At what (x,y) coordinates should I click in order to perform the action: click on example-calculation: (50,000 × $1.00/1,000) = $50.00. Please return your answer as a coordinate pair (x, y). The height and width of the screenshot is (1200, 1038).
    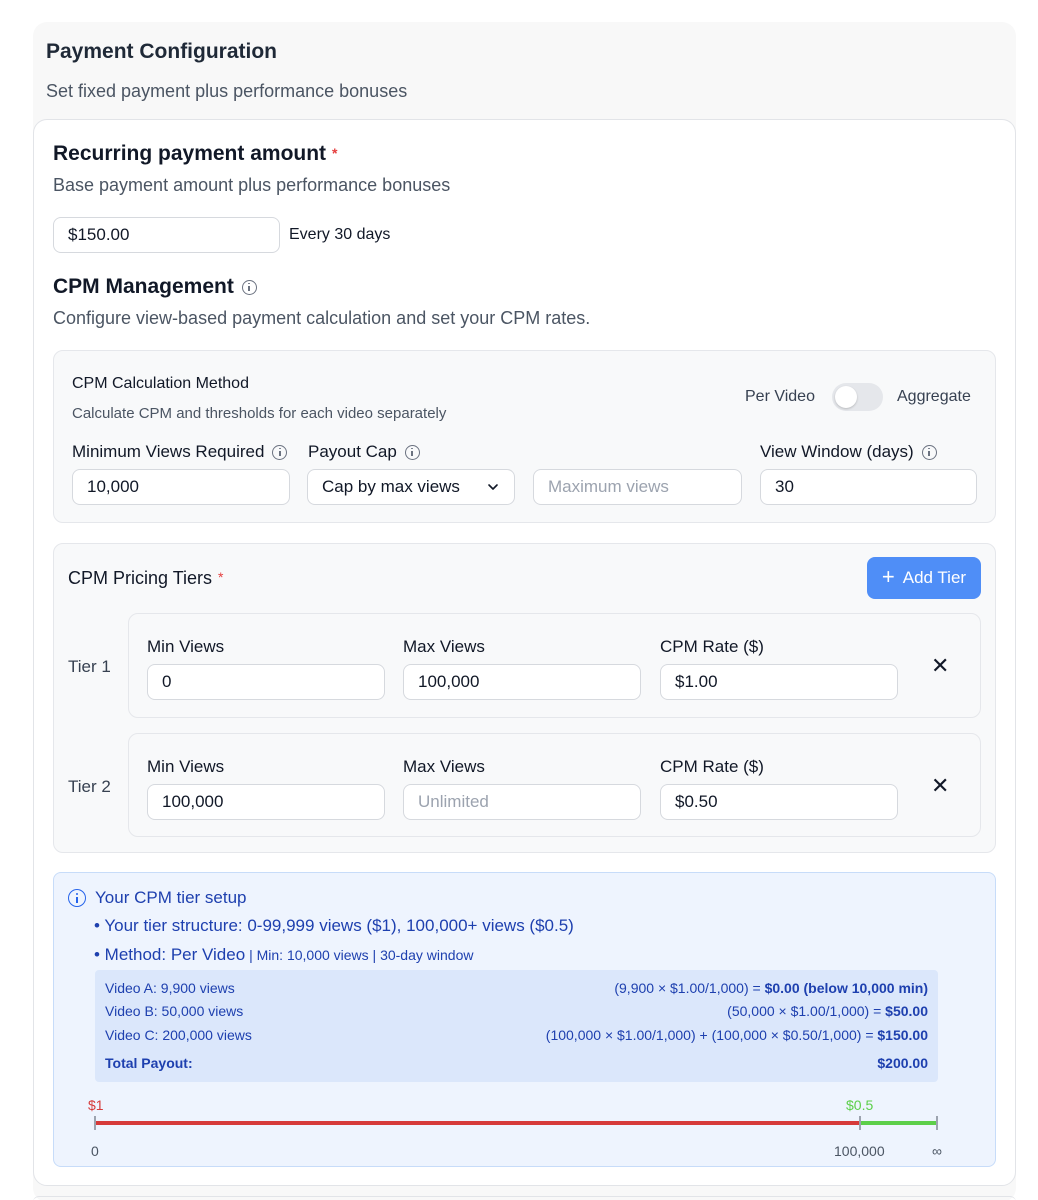
    Looking at the image, I should click on (827, 1011).